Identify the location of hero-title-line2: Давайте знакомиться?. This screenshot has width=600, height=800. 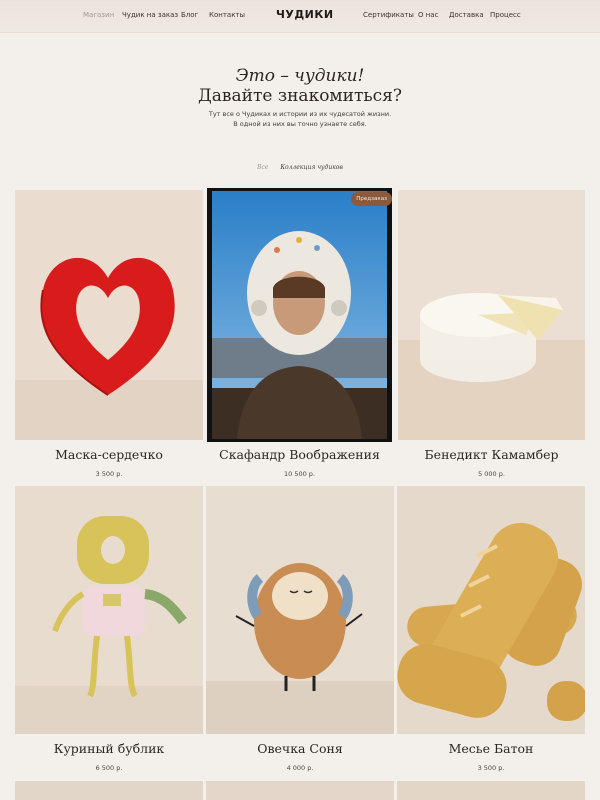
(300, 96).